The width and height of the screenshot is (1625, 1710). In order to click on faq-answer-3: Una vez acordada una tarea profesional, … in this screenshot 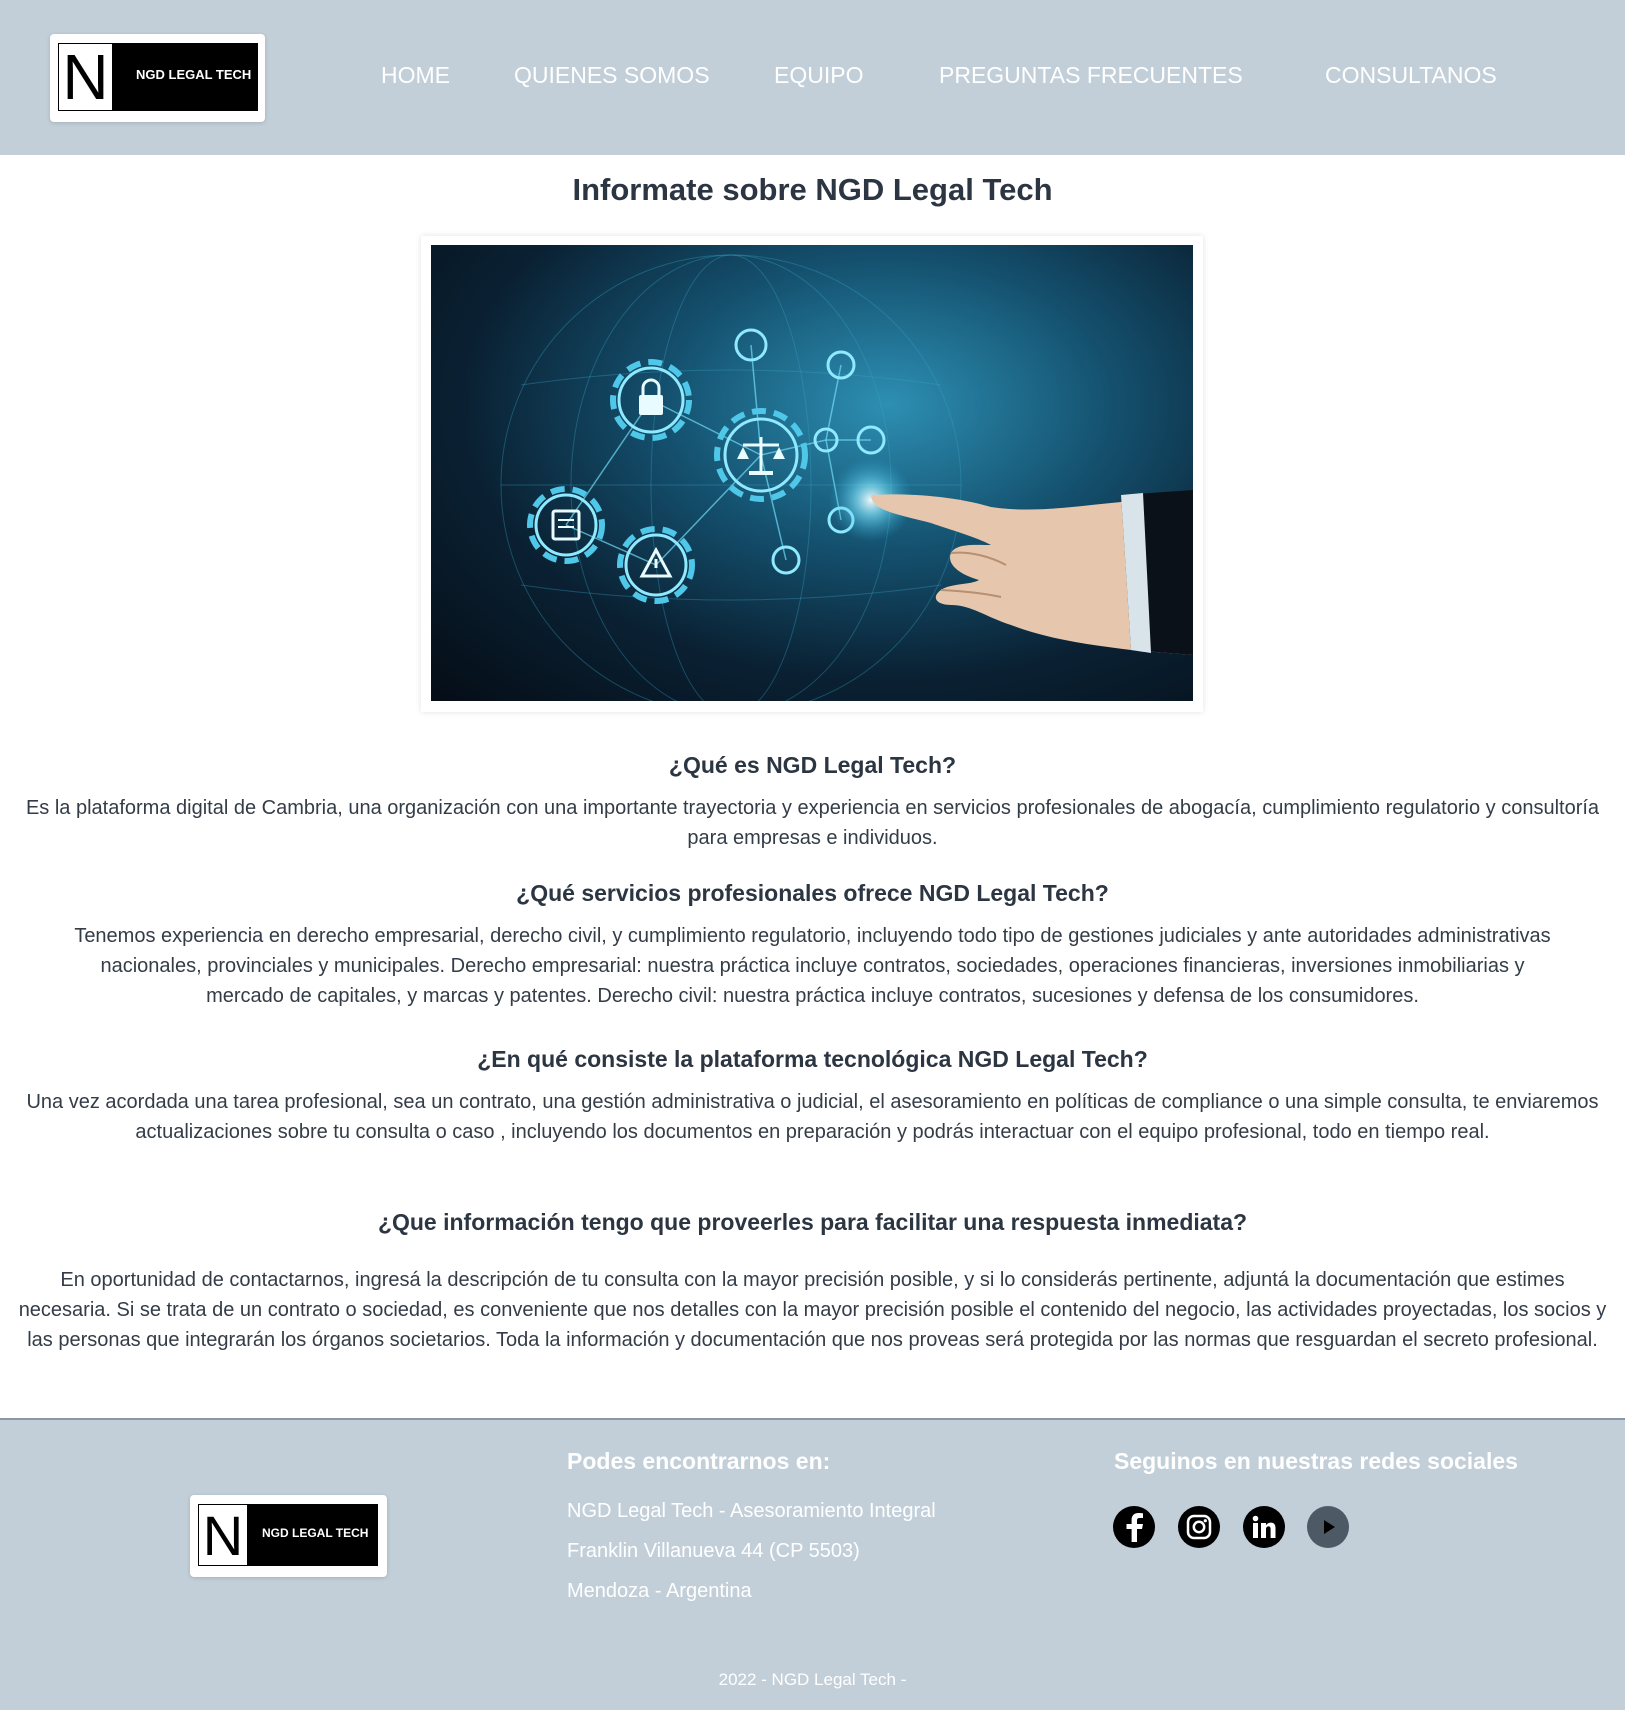, I will do `click(812, 1117)`.